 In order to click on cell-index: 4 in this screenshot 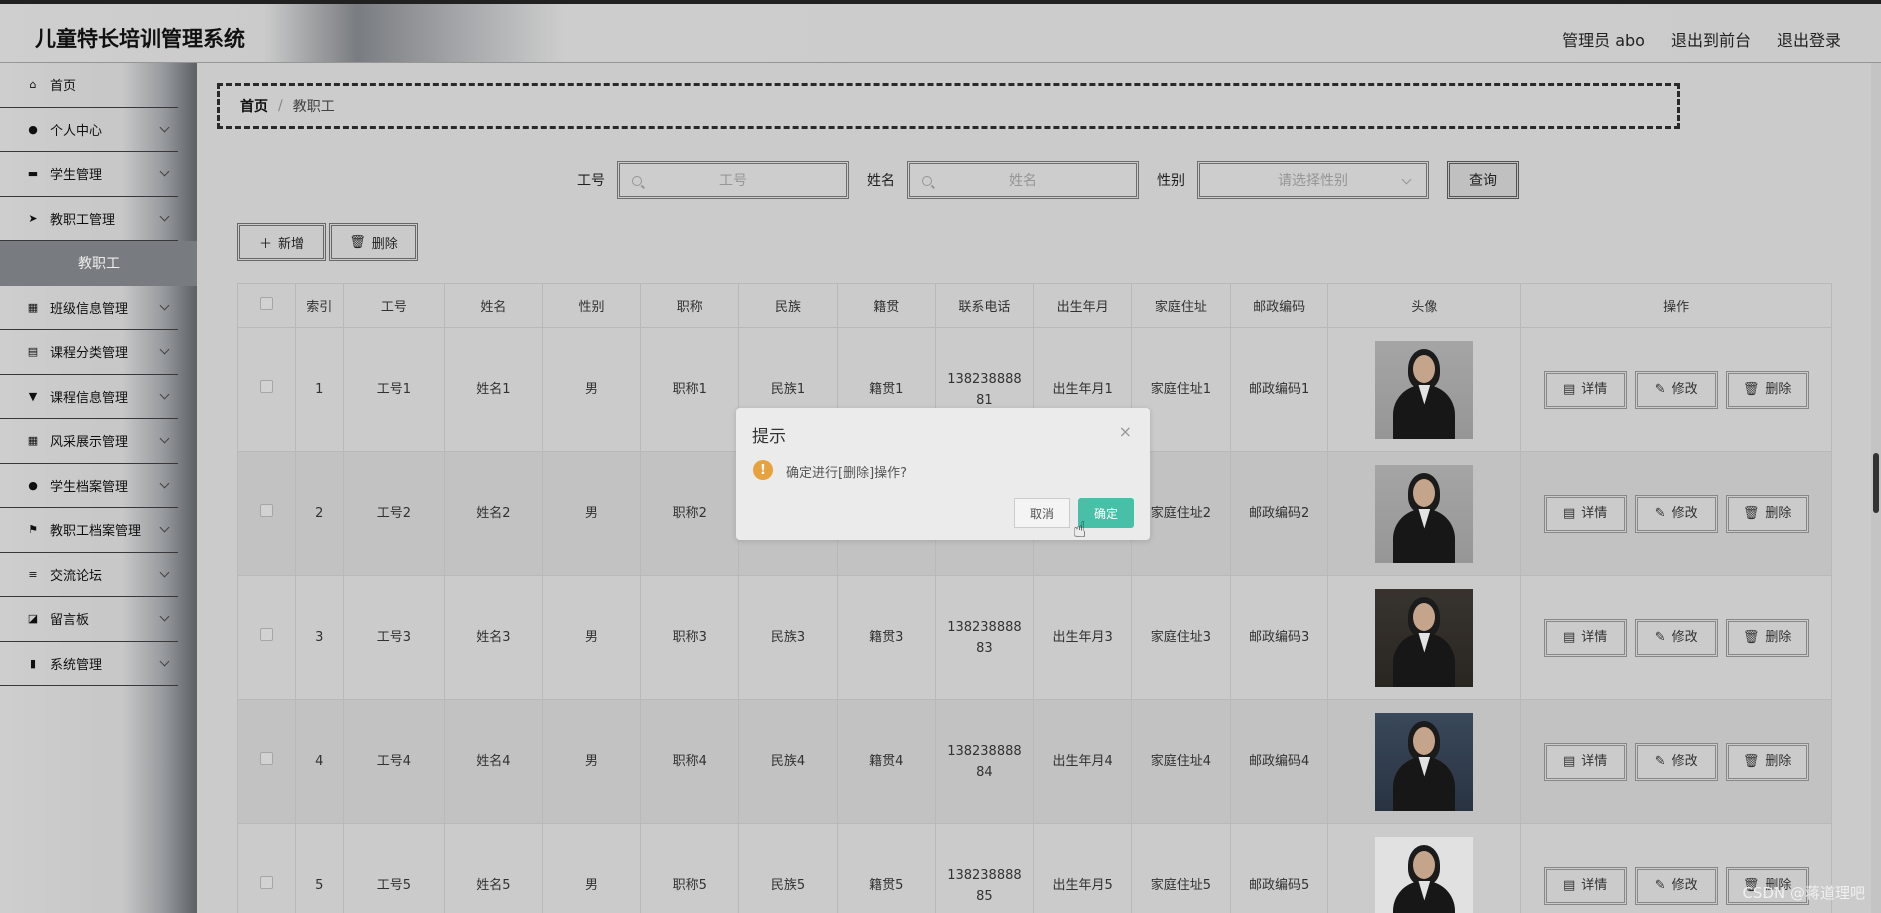, I will do `click(319, 761)`.